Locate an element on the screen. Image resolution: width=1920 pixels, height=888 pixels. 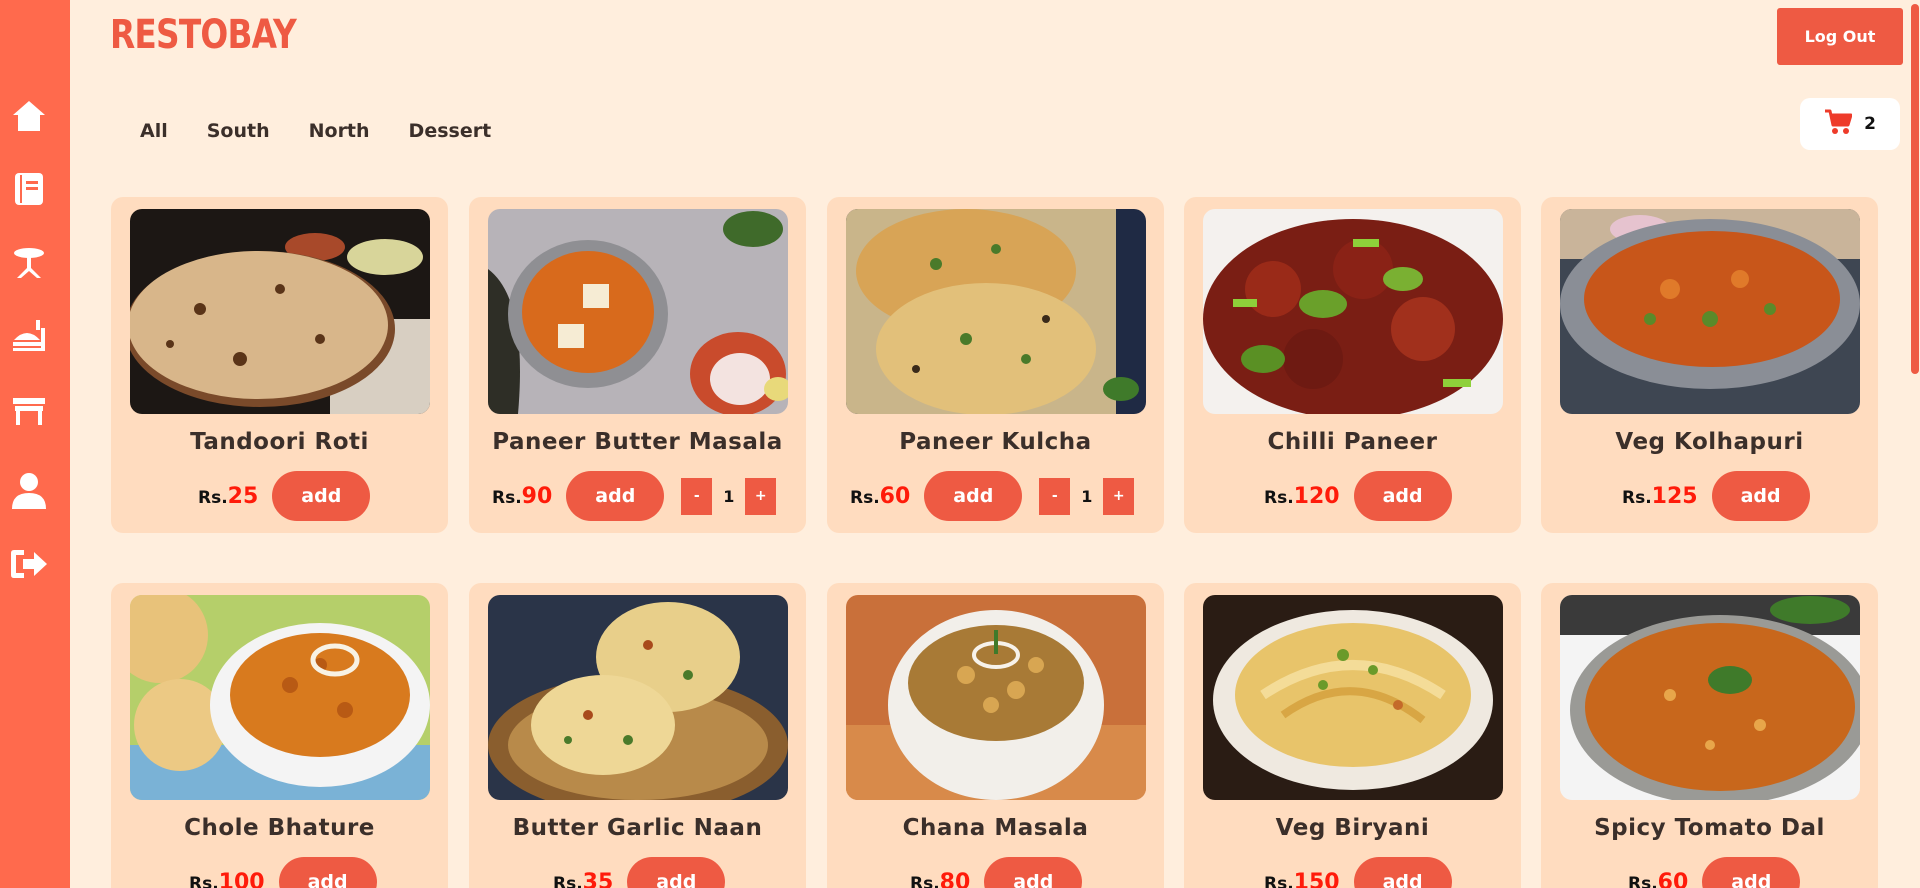
price-row: Rs. 150 add is located at coordinates (1358, 872).